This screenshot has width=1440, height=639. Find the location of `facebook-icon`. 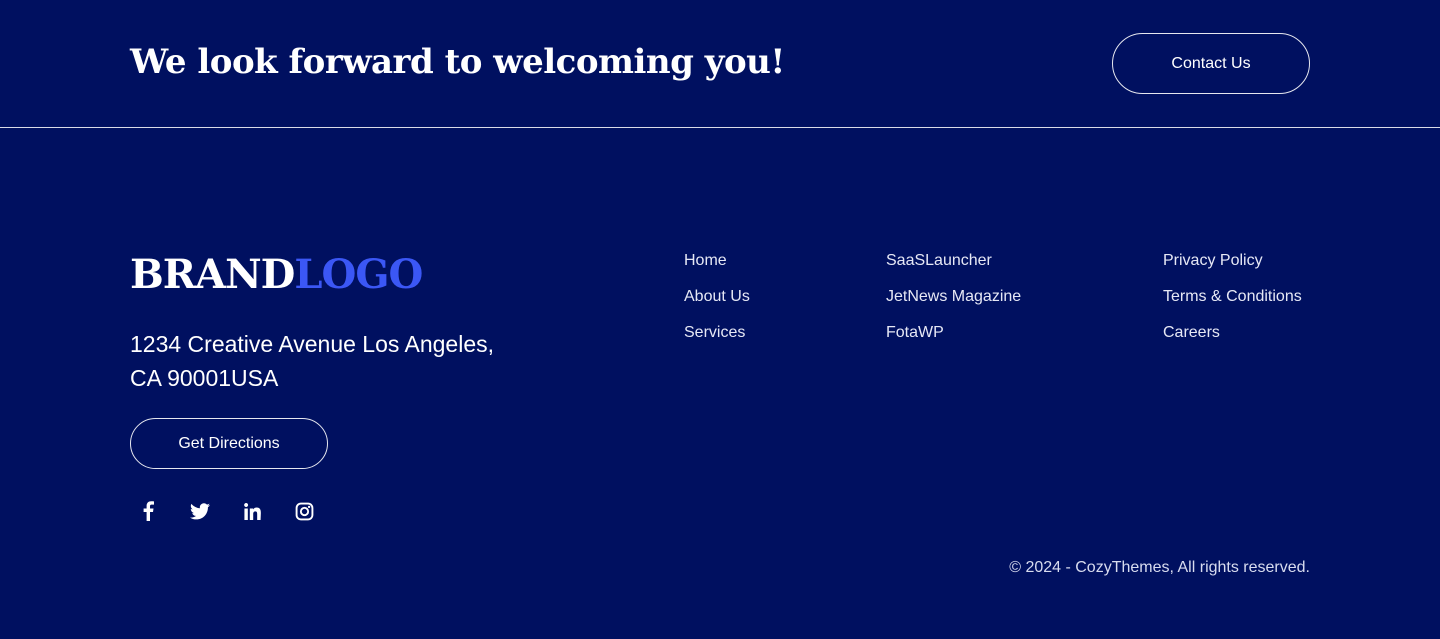

facebook-icon is located at coordinates (148, 511).